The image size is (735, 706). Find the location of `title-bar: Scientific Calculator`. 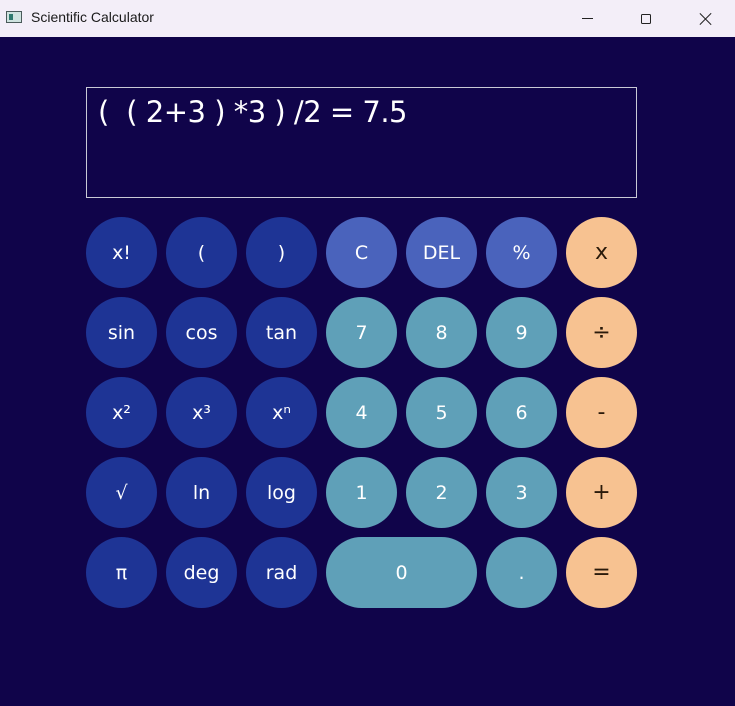

title-bar: Scientific Calculator is located at coordinates (367, 18).